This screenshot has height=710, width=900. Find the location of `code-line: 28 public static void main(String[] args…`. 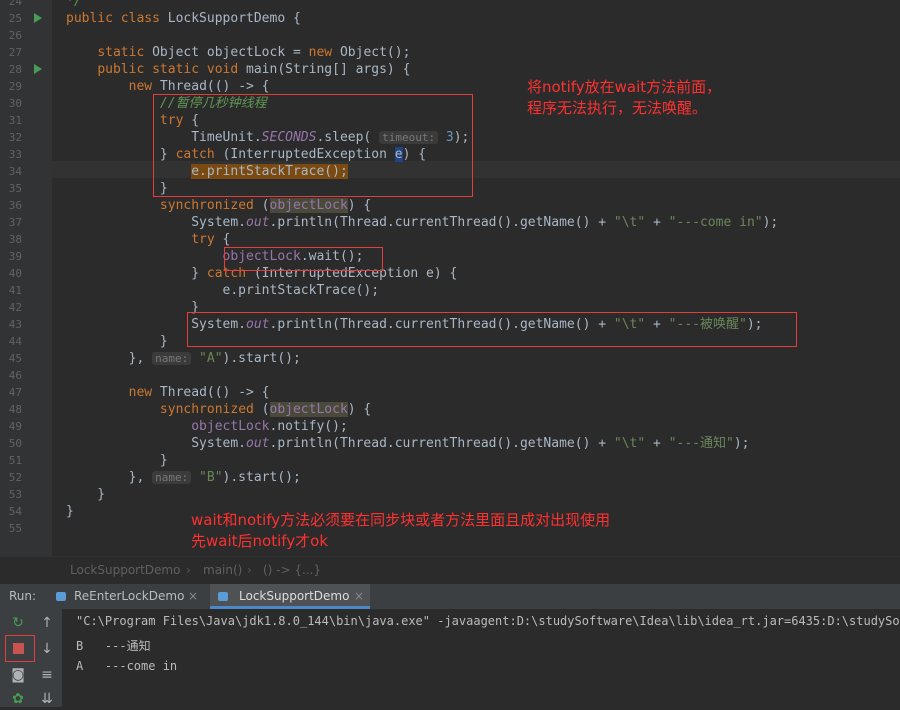

code-line: 28 public static void main(String[] args… is located at coordinates (450, 69).